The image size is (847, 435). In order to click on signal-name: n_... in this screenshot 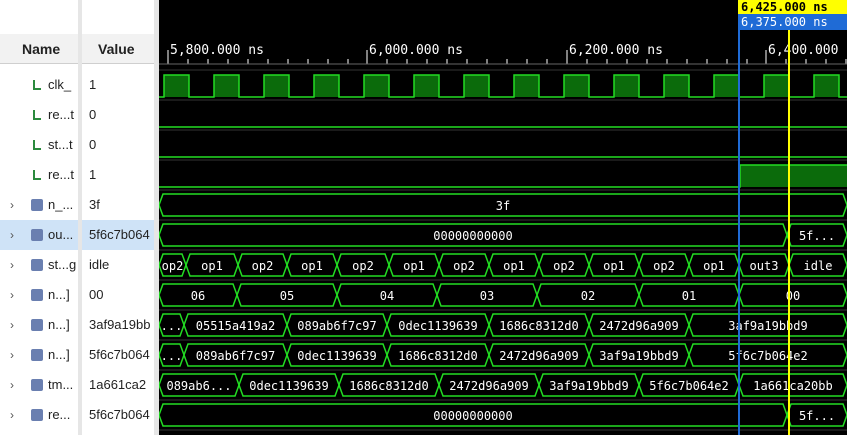, I will do `click(61, 204)`.